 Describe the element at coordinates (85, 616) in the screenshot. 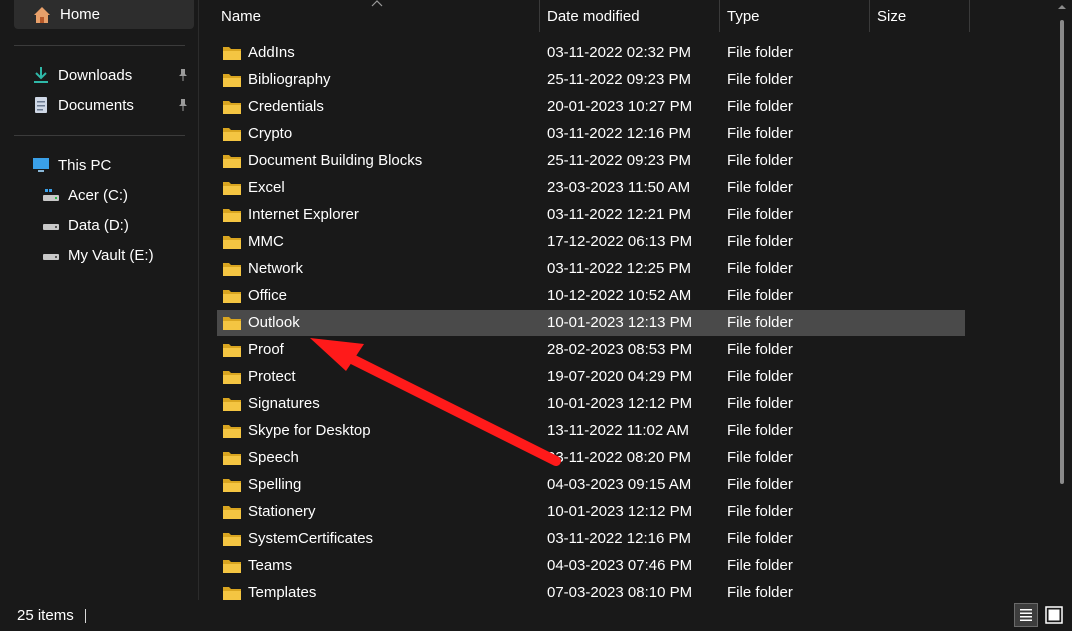

I see `status-separator` at that location.